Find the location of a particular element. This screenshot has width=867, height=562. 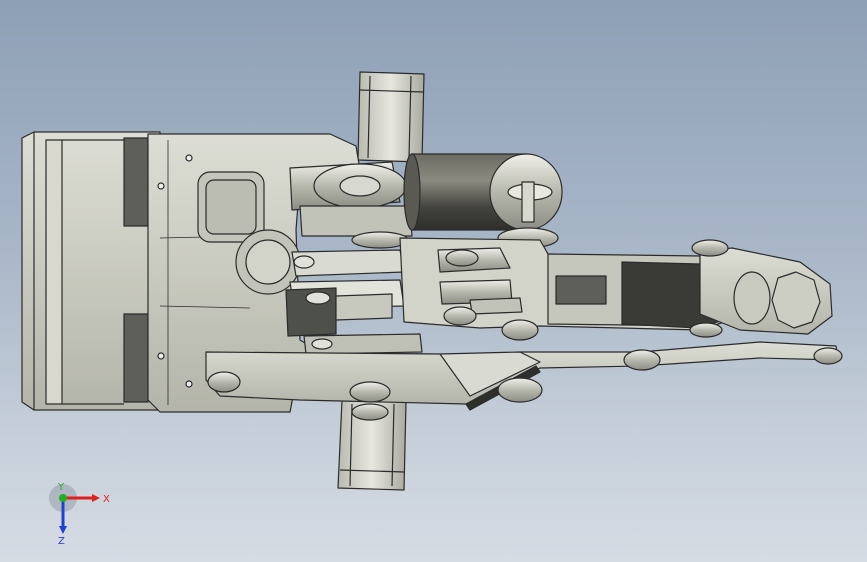

y-axis-indicator is located at coordinates (63, 498).